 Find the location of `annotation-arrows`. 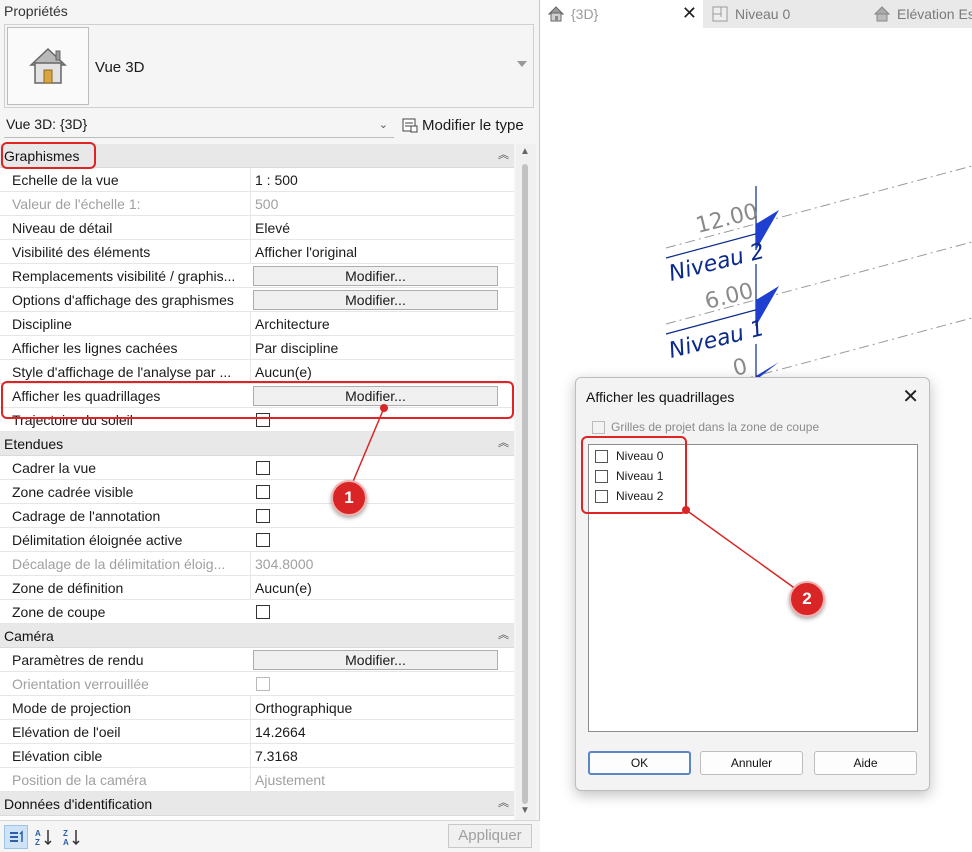

annotation-arrows is located at coordinates (576, 498).